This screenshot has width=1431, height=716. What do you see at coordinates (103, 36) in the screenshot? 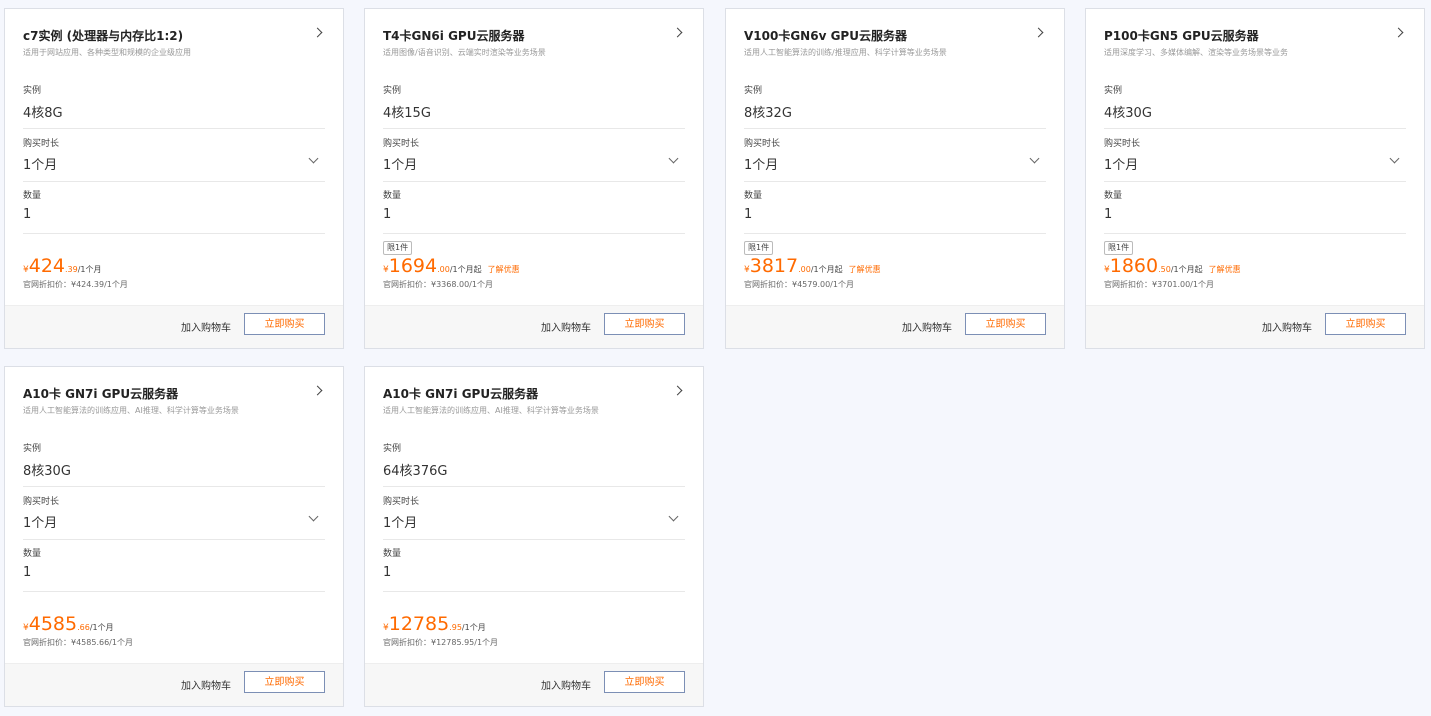
I see `card-title: c7实例 (处理器与内存比1:2)` at bounding box center [103, 36].